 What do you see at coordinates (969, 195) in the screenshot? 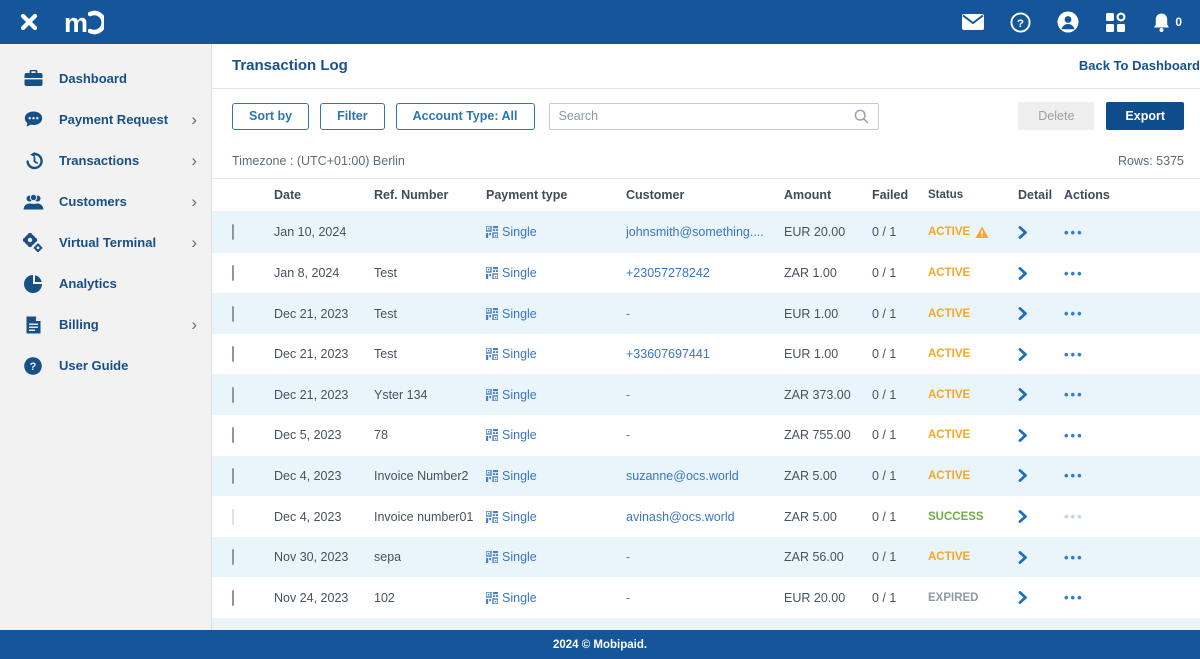
I see `col-status: Status` at bounding box center [969, 195].